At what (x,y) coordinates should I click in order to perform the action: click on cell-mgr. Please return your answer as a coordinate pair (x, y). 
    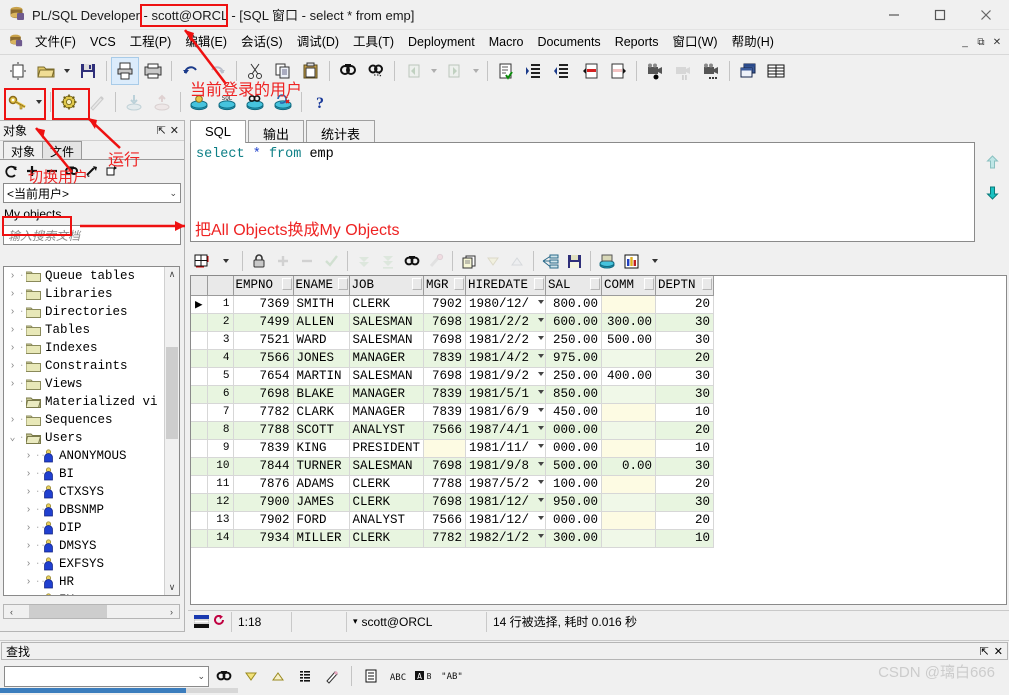
    Looking at the image, I should click on (445, 448).